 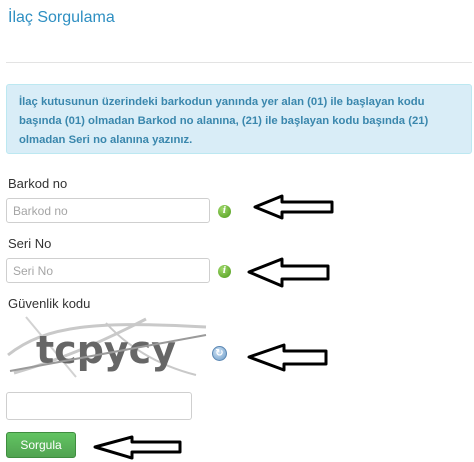 What do you see at coordinates (99, 406) in the screenshot?
I see `security-code-input` at bounding box center [99, 406].